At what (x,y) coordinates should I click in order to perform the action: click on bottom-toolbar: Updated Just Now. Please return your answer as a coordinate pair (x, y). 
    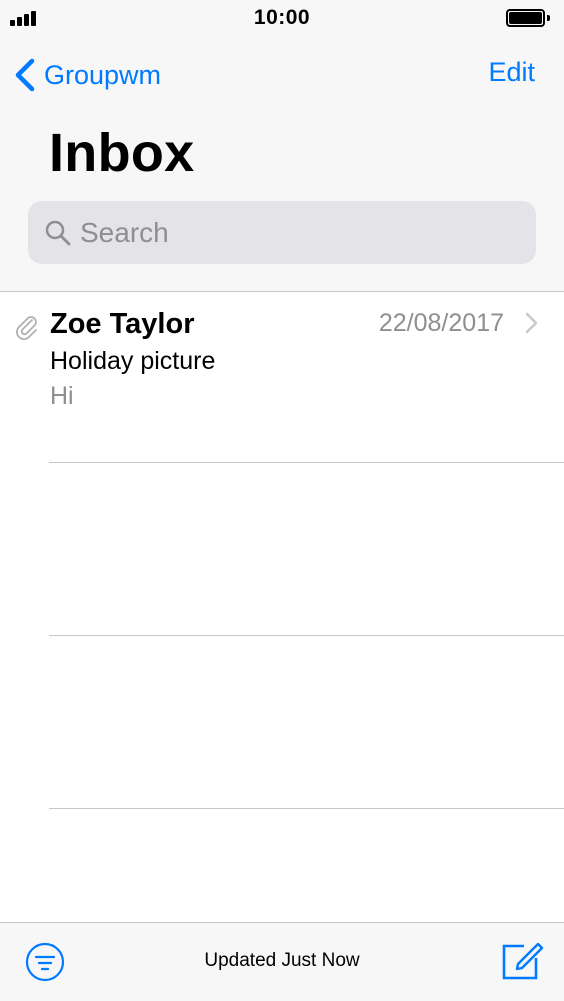
    Looking at the image, I should click on (282, 961).